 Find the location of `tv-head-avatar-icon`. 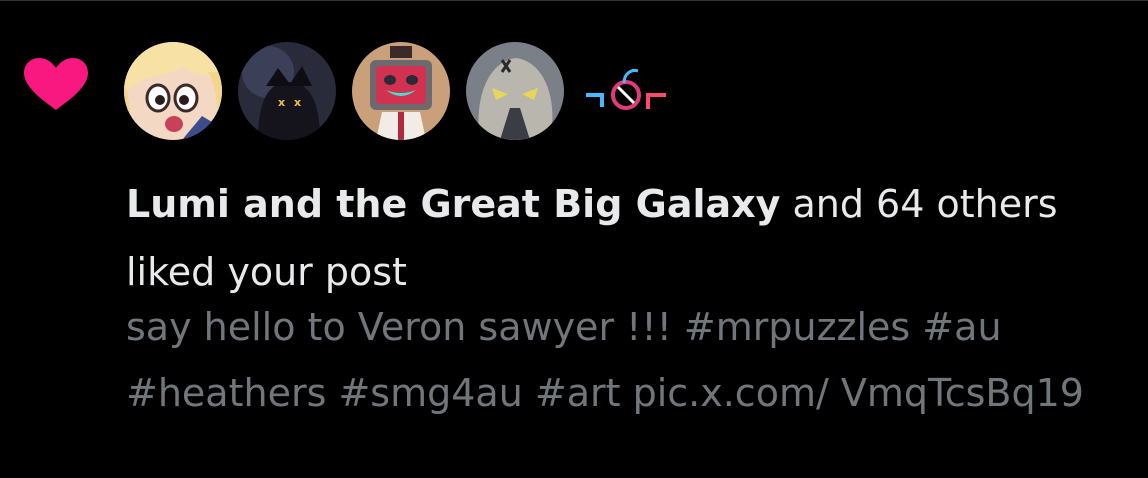

tv-head-avatar-icon is located at coordinates (401, 91).